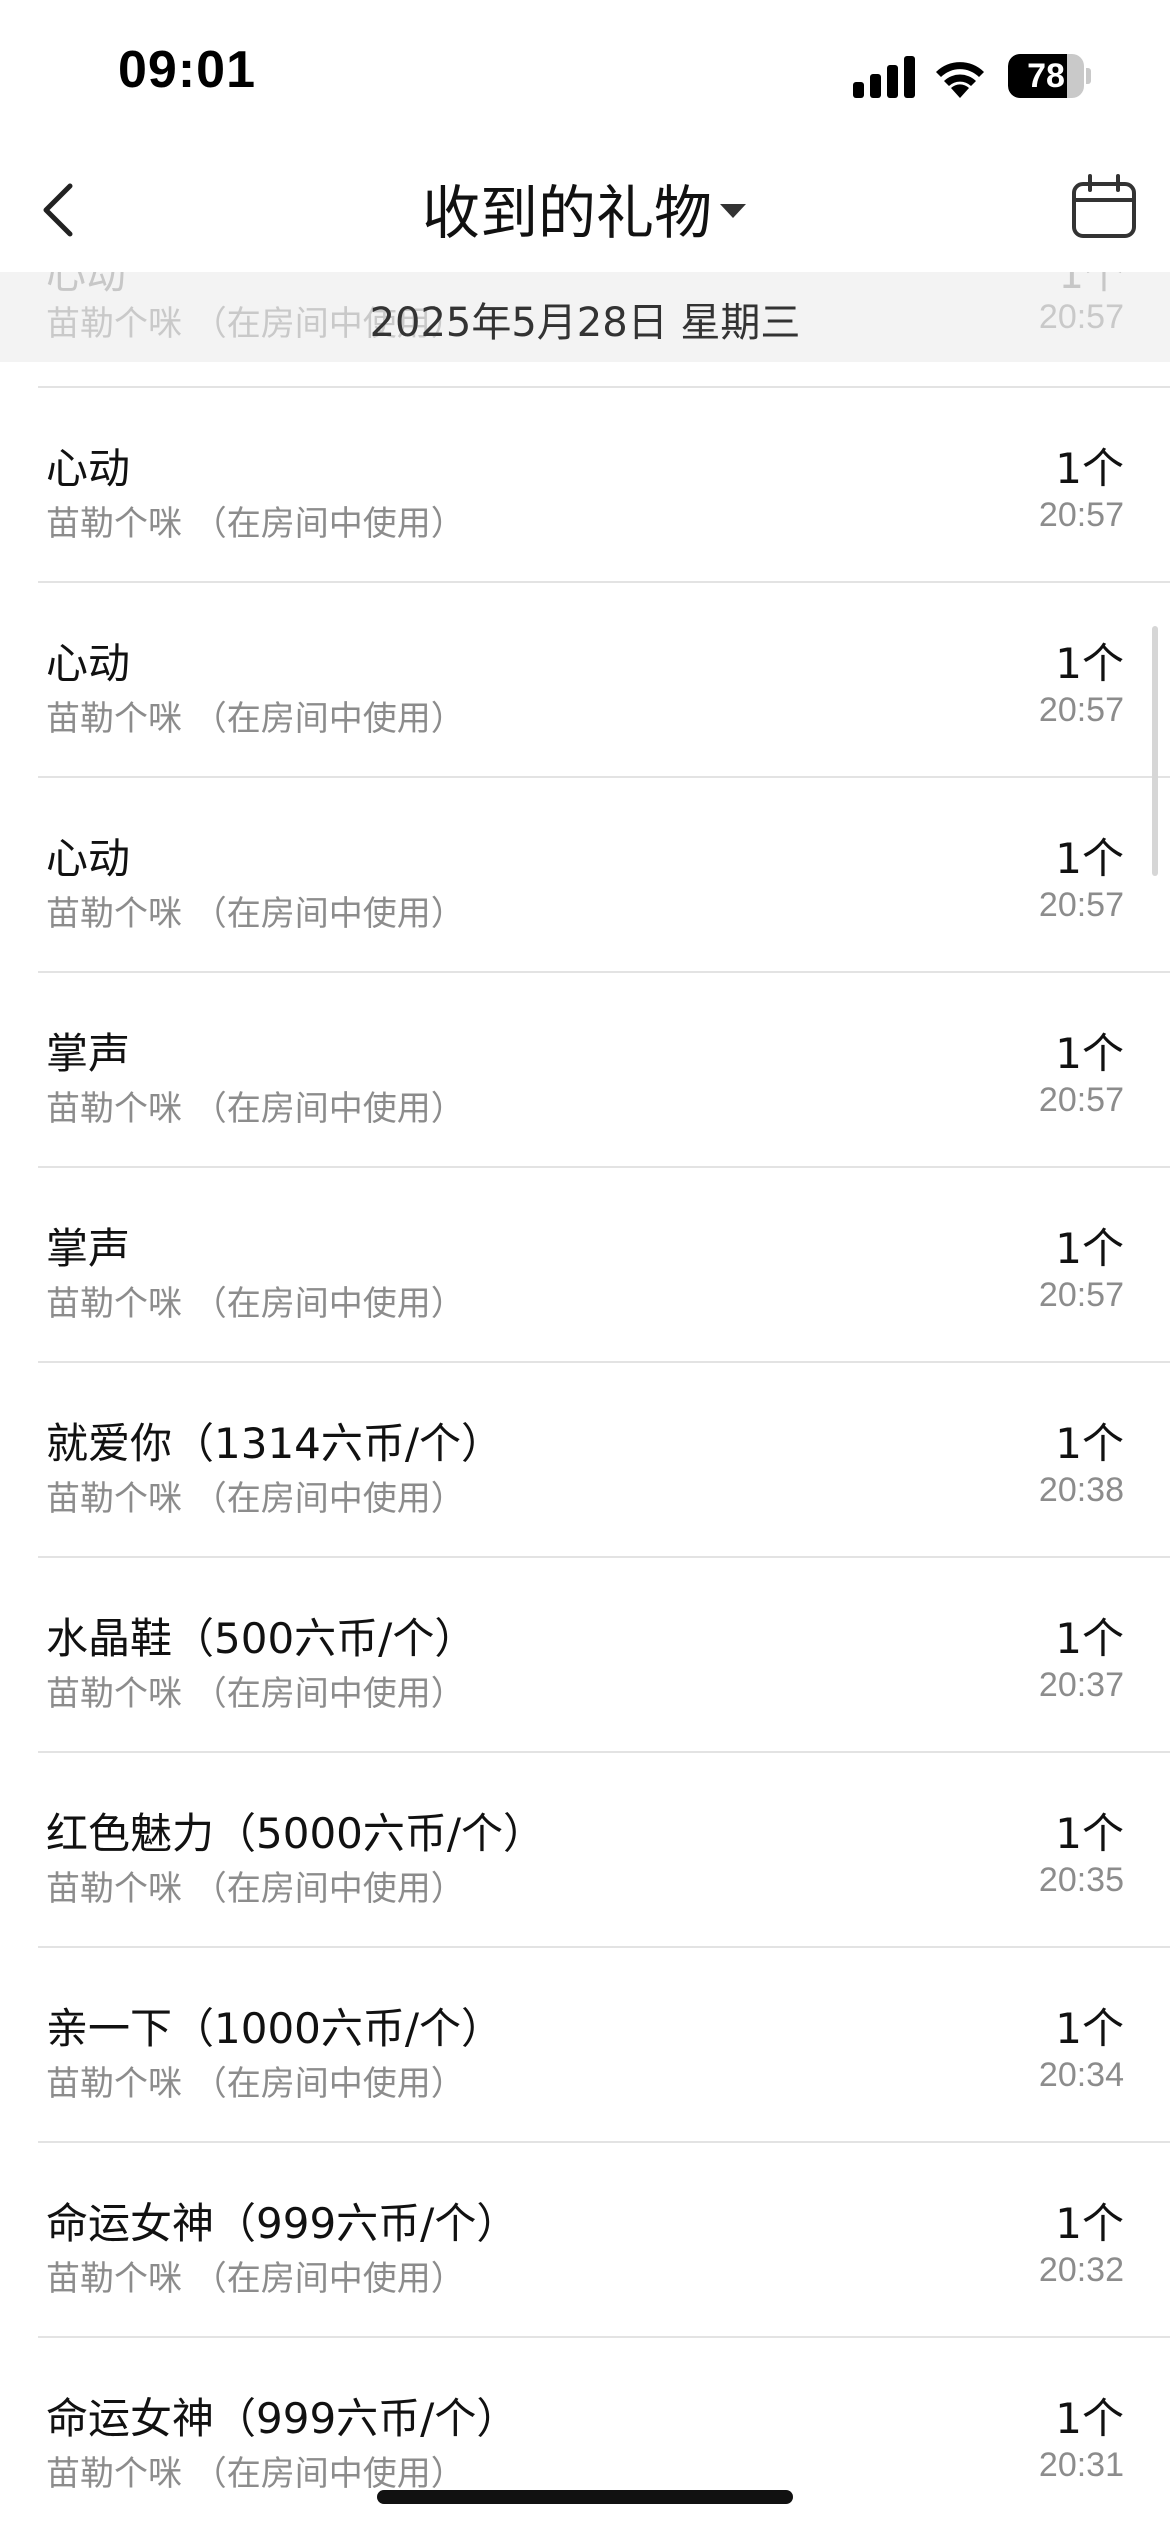  Describe the element at coordinates (1155, 751) in the screenshot. I see `scroll-indicator` at that location.